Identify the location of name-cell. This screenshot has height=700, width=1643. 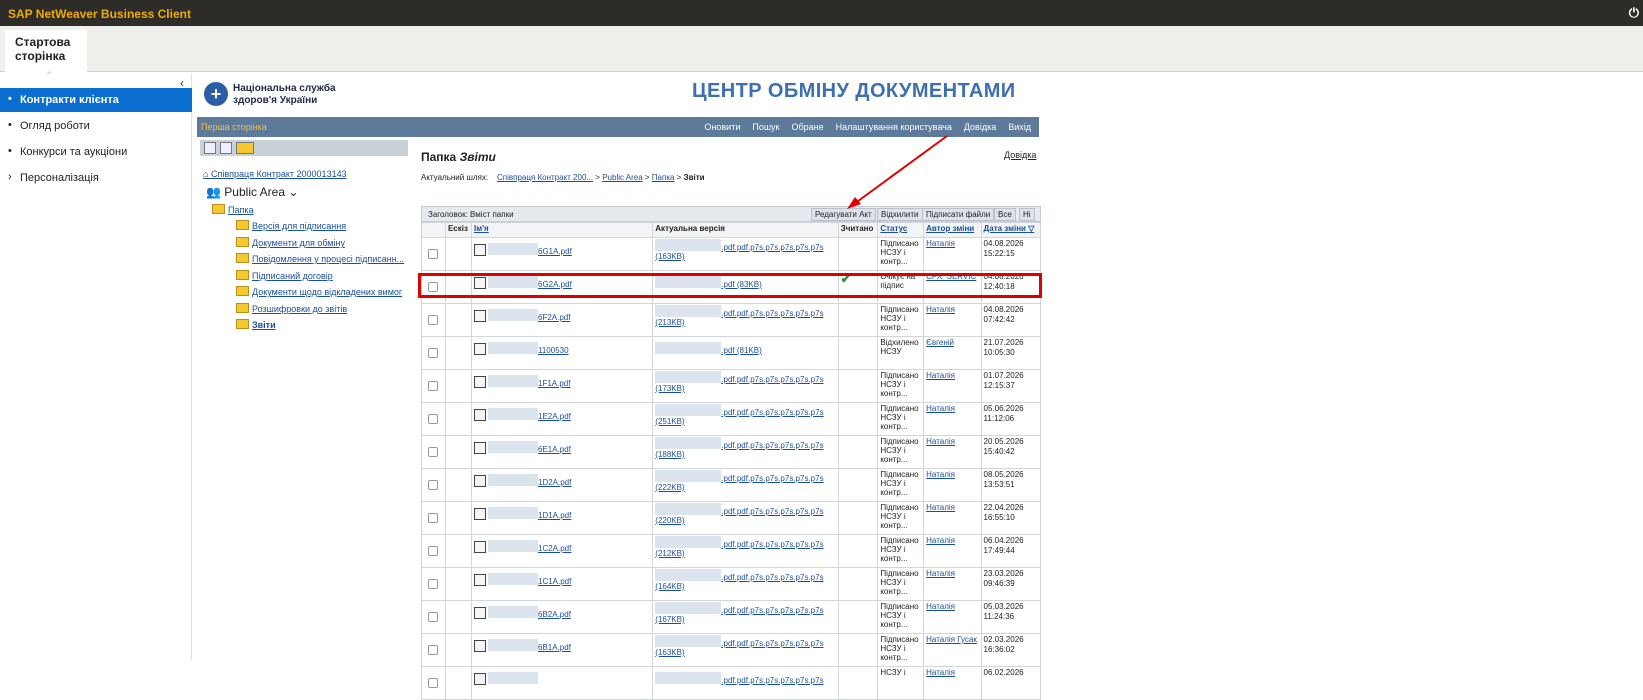
(562, 683).